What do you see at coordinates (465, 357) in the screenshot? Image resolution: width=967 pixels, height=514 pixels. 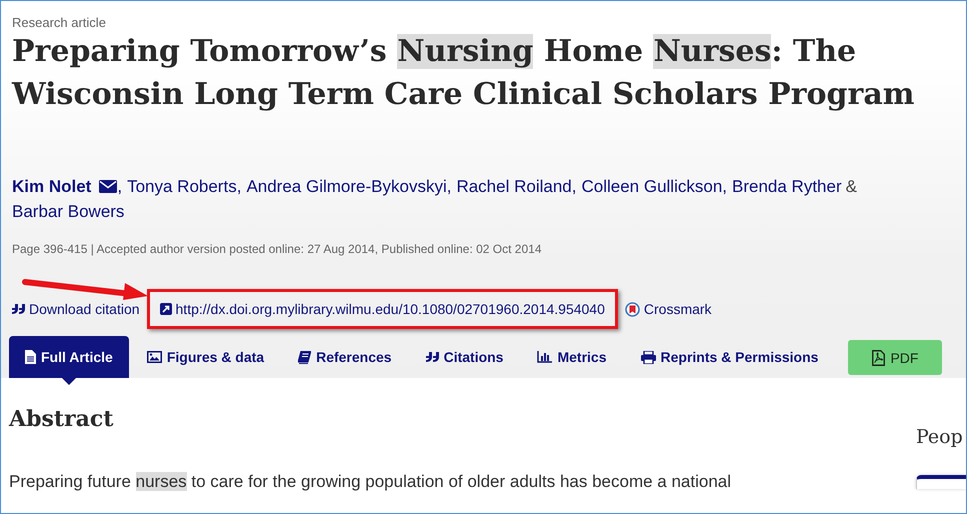 I see `tab: Citations` at bounding box center [465, 357].